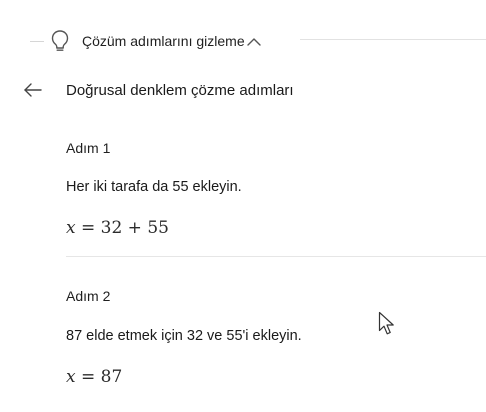 Image resolution: width=486 pixels, height=412 pixels. I want to click on step-2-description: 87 elde etmek için 32 ve 55'i ekleyin., so click(184, 336).